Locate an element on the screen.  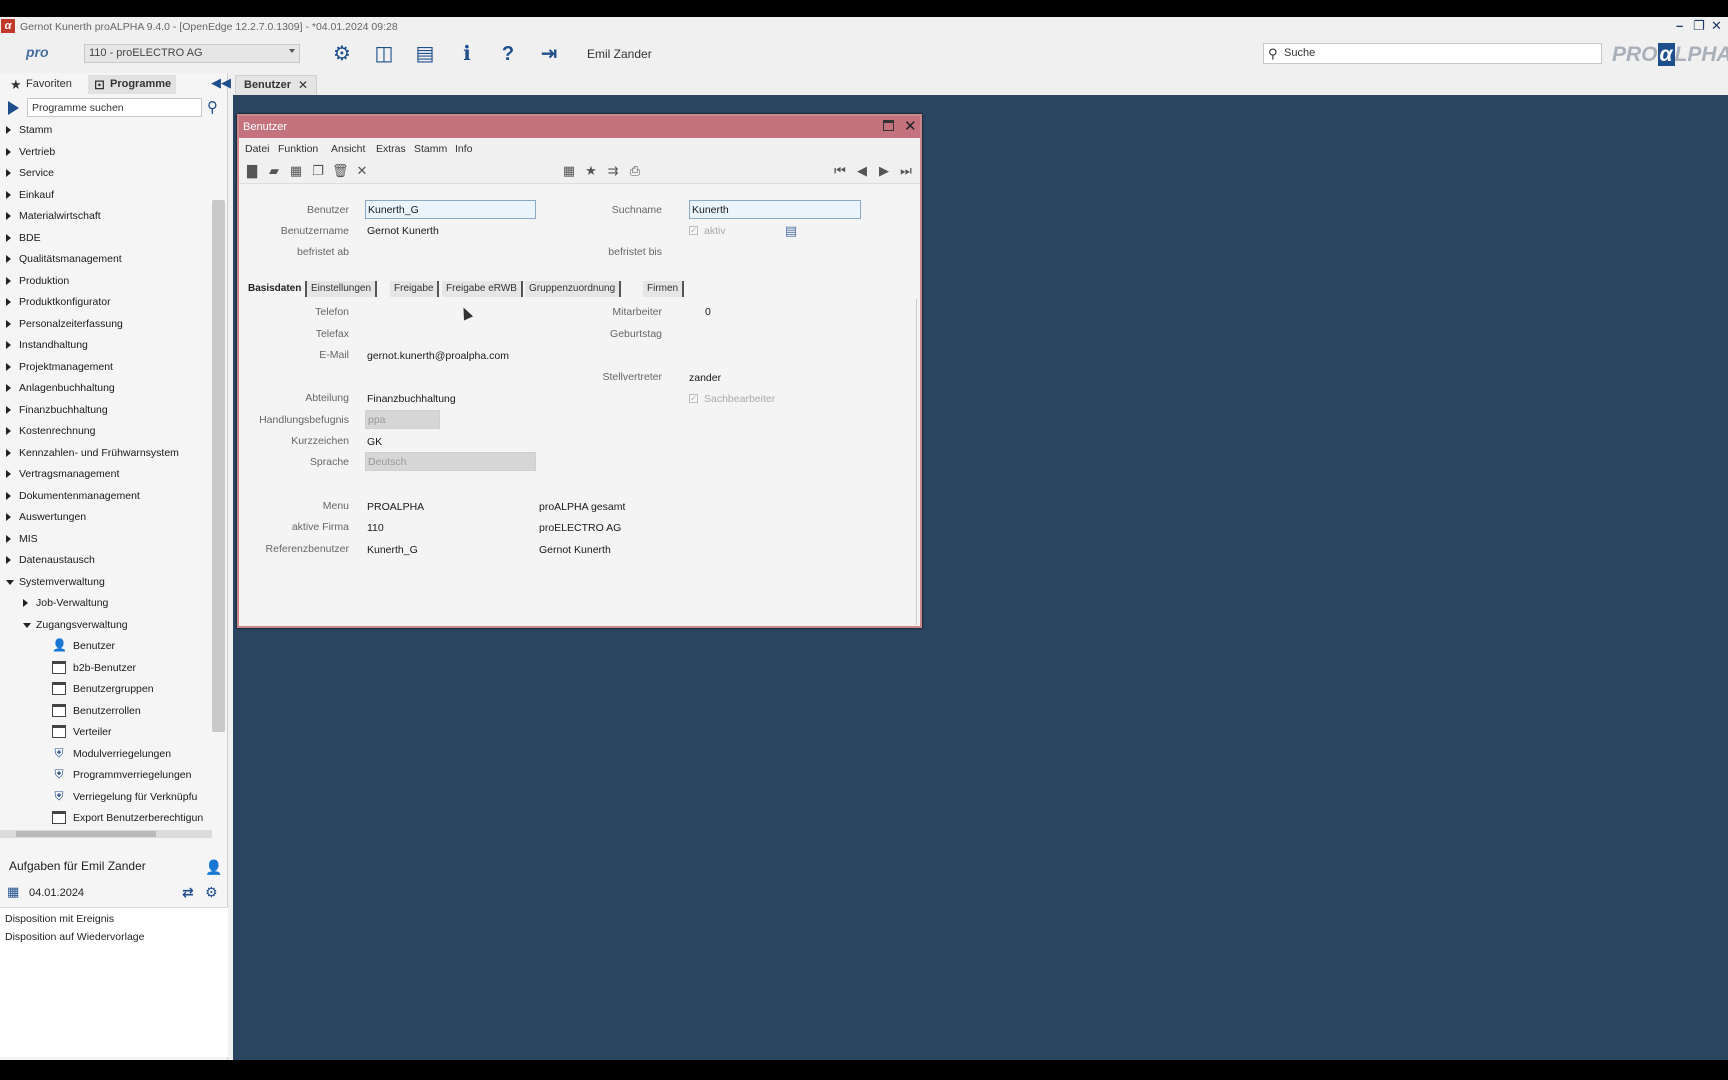
new-icon: ▇ is located at coordinates (252, 171).